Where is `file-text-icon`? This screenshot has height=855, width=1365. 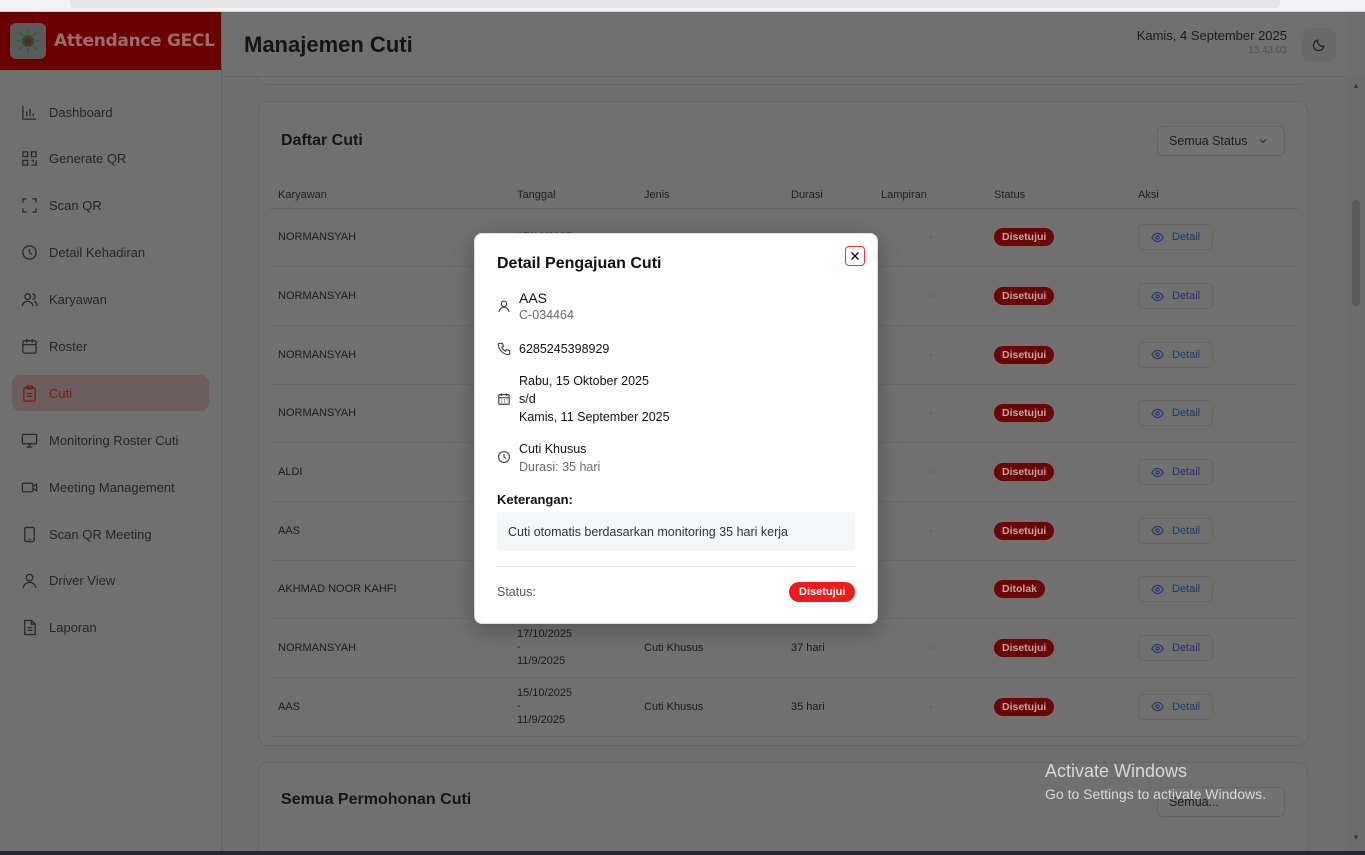
file-text-icon is located at coordinates (30, 628).